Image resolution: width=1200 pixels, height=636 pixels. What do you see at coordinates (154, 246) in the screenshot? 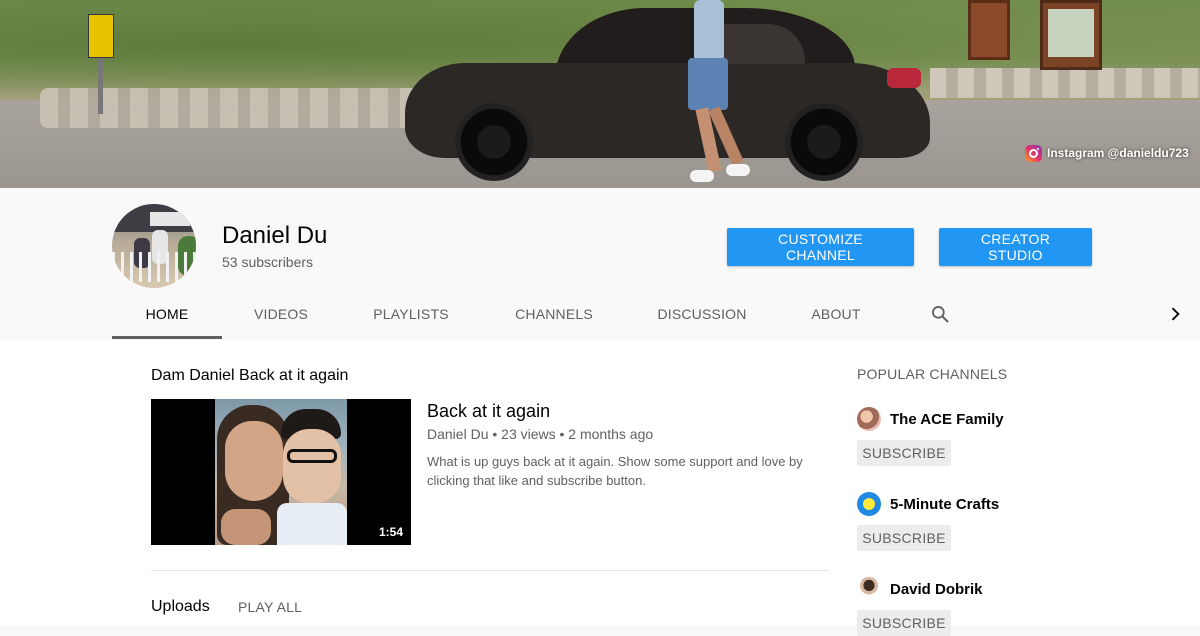
I see `channel-avatar` at bounding box center [154, 246].